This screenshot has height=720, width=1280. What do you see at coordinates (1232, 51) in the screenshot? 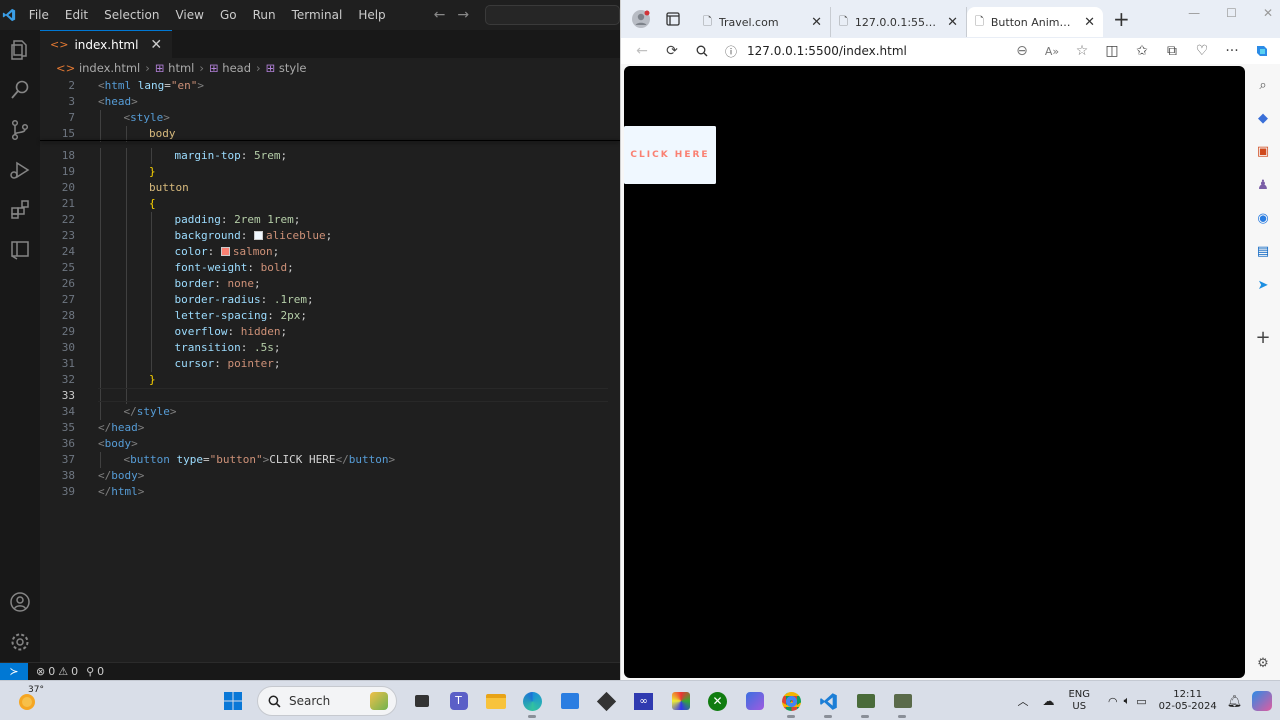
I see `more-menu-icon: ···` at bounding box center [1232, 51].